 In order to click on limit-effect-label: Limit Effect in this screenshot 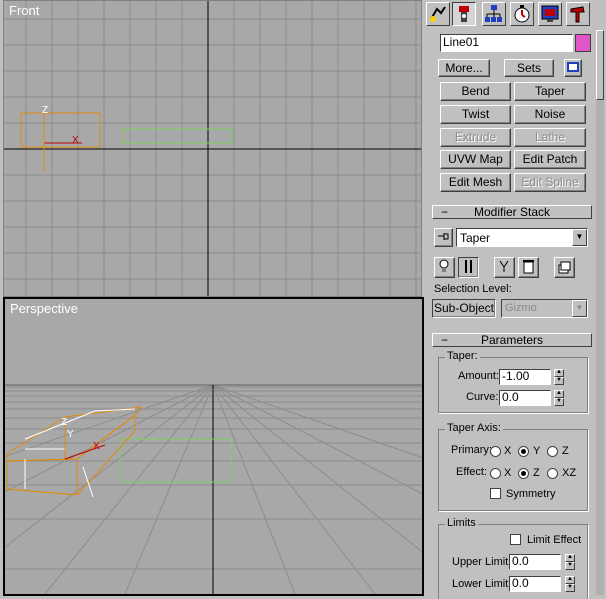, I will do `click(554, 540)`.